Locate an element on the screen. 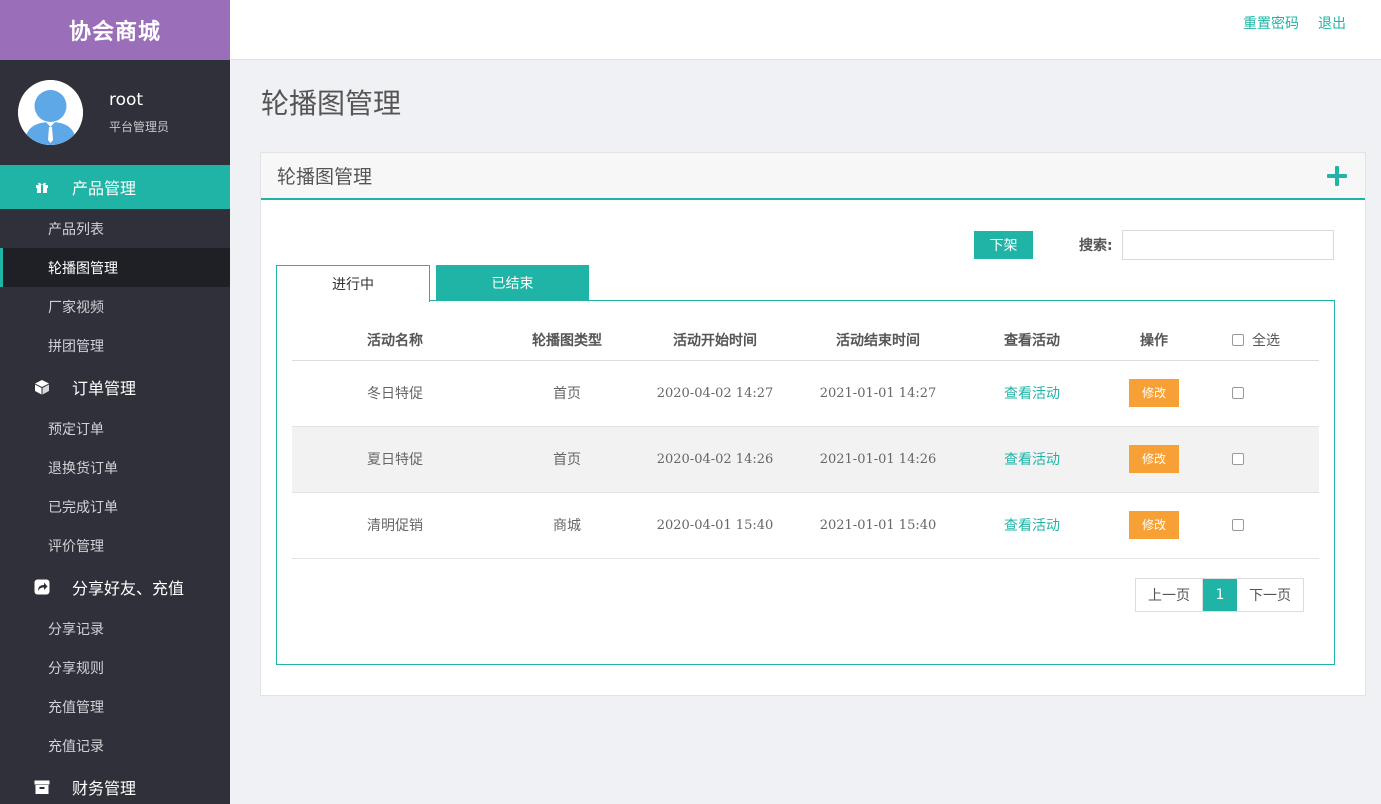  nav-group-products: 产品管理 is located at coordinates (115, 187).